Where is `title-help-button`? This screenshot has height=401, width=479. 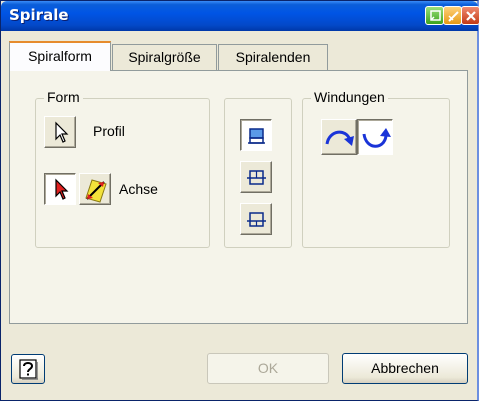
title-help-button is located at coordinates (434, 15).